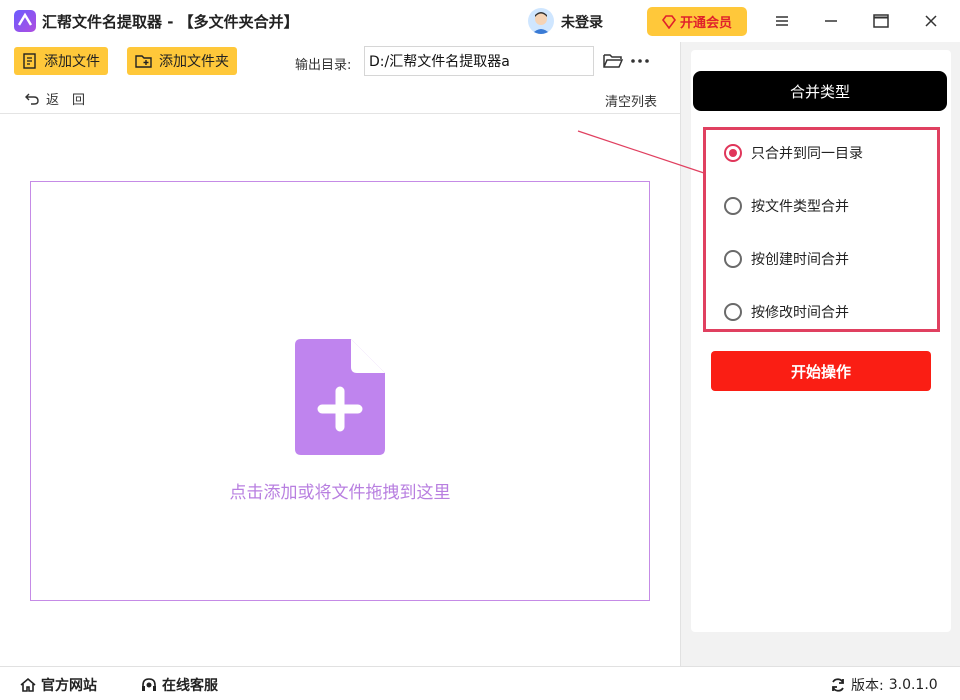 The height and width of the screenshot is (700, 960). Describe the element at coordinates (800, 260) in the screenshot. I see `option-label: 按创建时间合并` at that location.